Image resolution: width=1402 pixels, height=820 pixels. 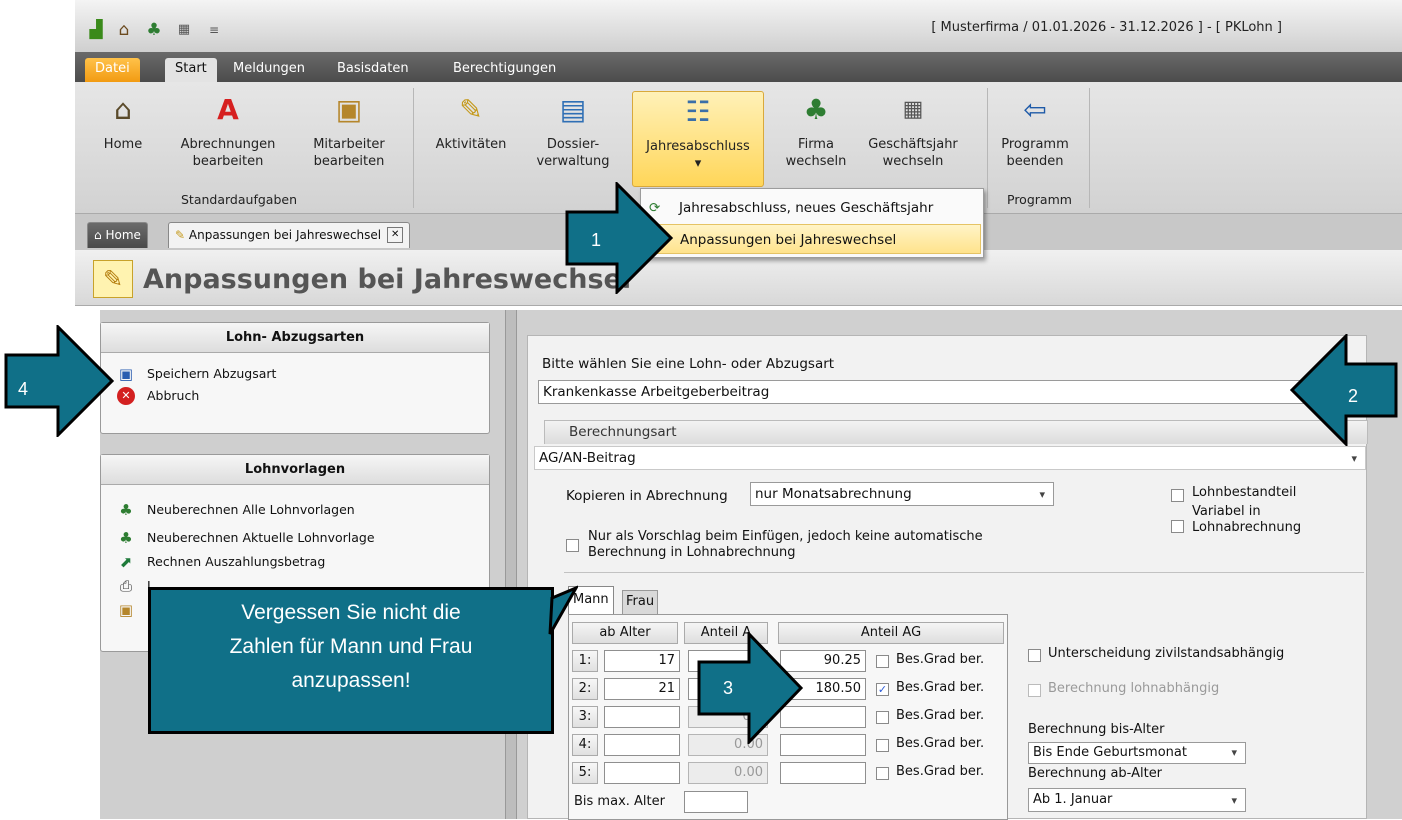 What do you see at coordinates (1035, 130) in the screenshot?
I see `programm-beenden-button: ⇦ Programm beenden` at bounding box center [1035, 130].